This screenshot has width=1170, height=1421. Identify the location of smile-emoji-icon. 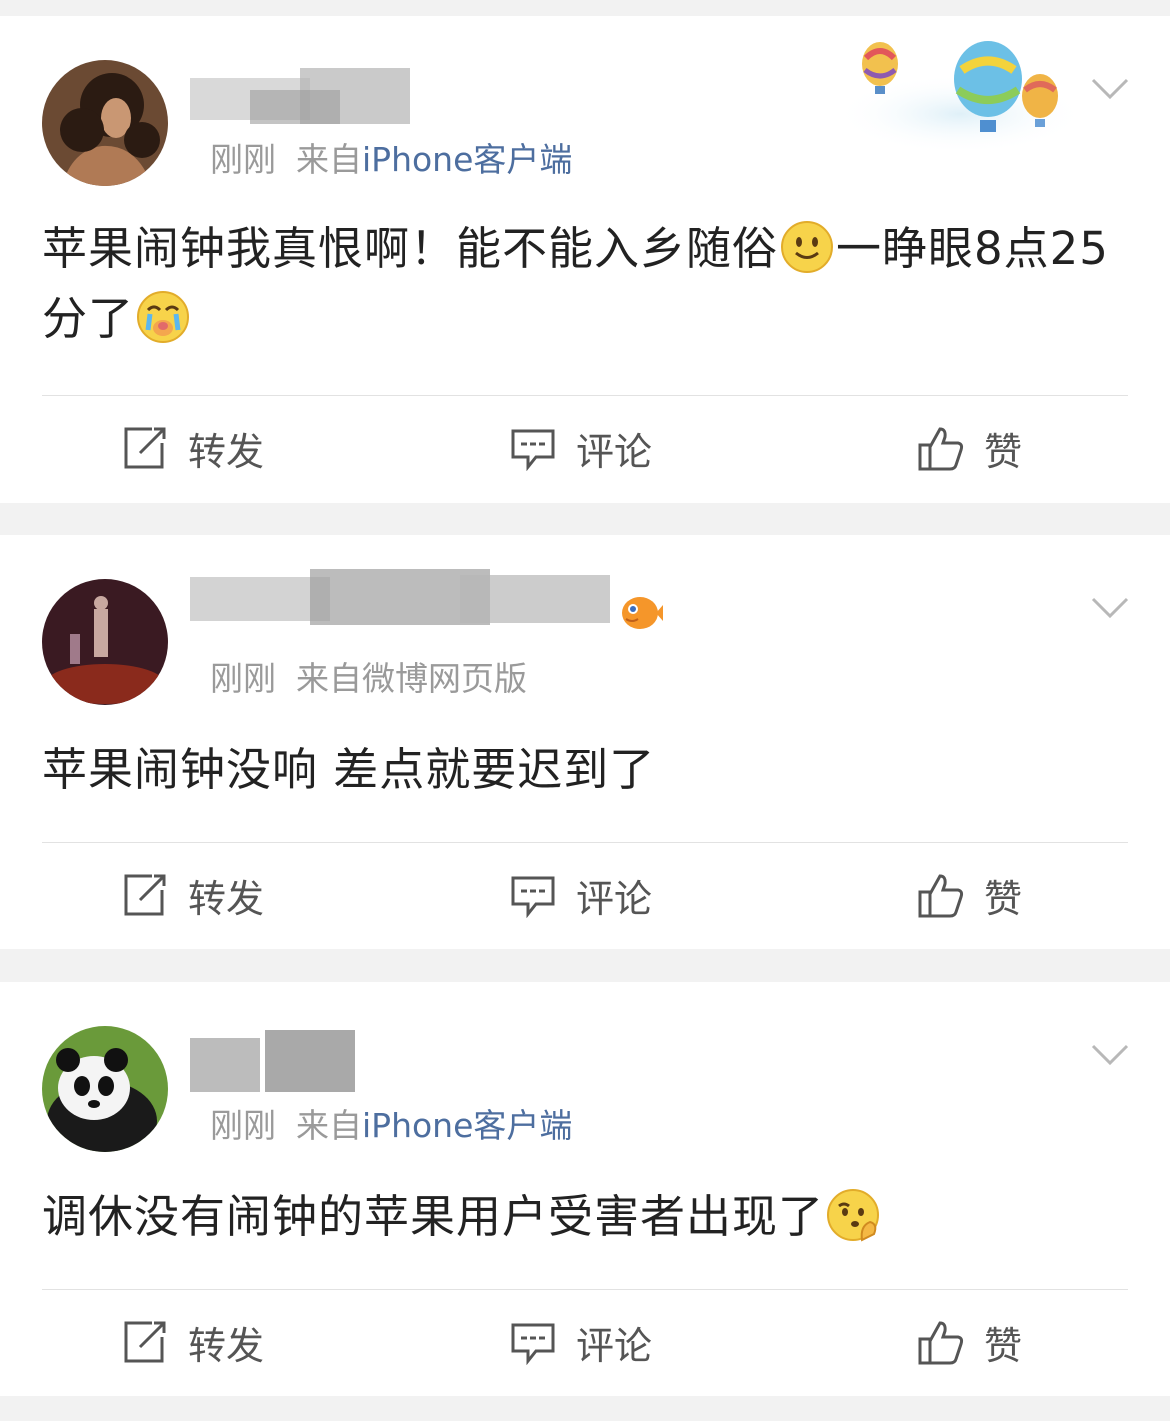
(807, 247).